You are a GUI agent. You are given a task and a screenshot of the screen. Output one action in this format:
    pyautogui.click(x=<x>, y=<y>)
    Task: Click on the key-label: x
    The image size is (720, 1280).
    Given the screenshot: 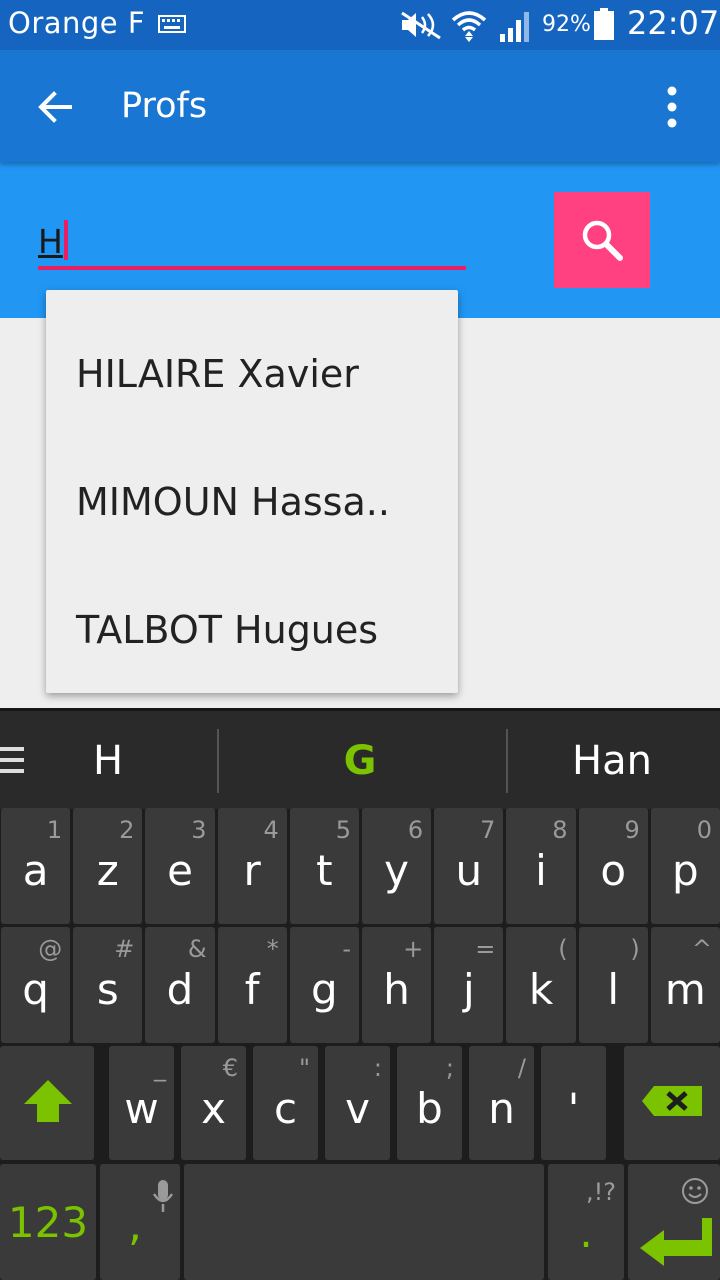 What is the action you would take?
    pyautogui.click(x=213, y=1108)
    